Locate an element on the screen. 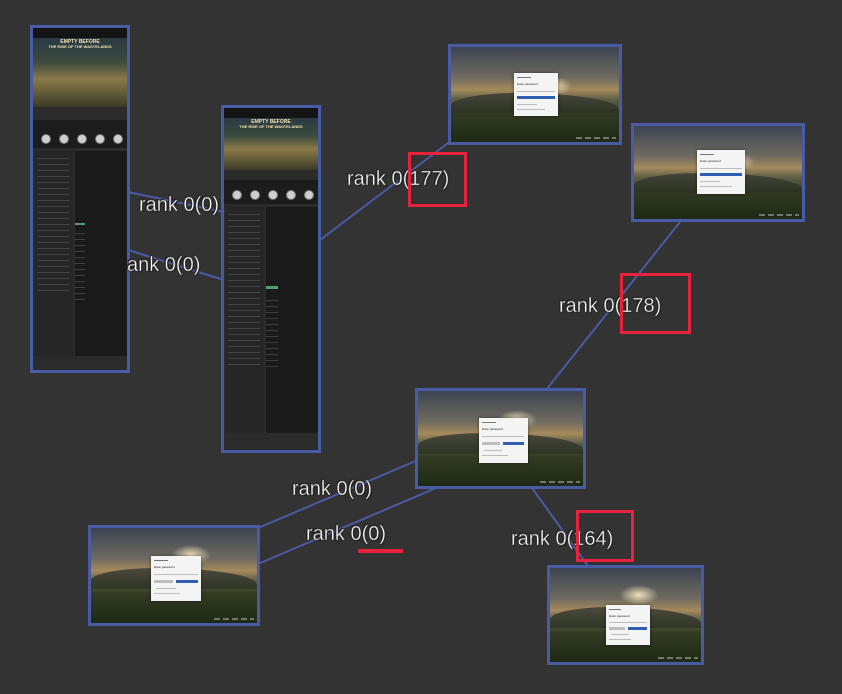 The width and height of the screenshot is (842, 694). screenshot-node-login-3: Enter password is located at coordinates (500, 438).